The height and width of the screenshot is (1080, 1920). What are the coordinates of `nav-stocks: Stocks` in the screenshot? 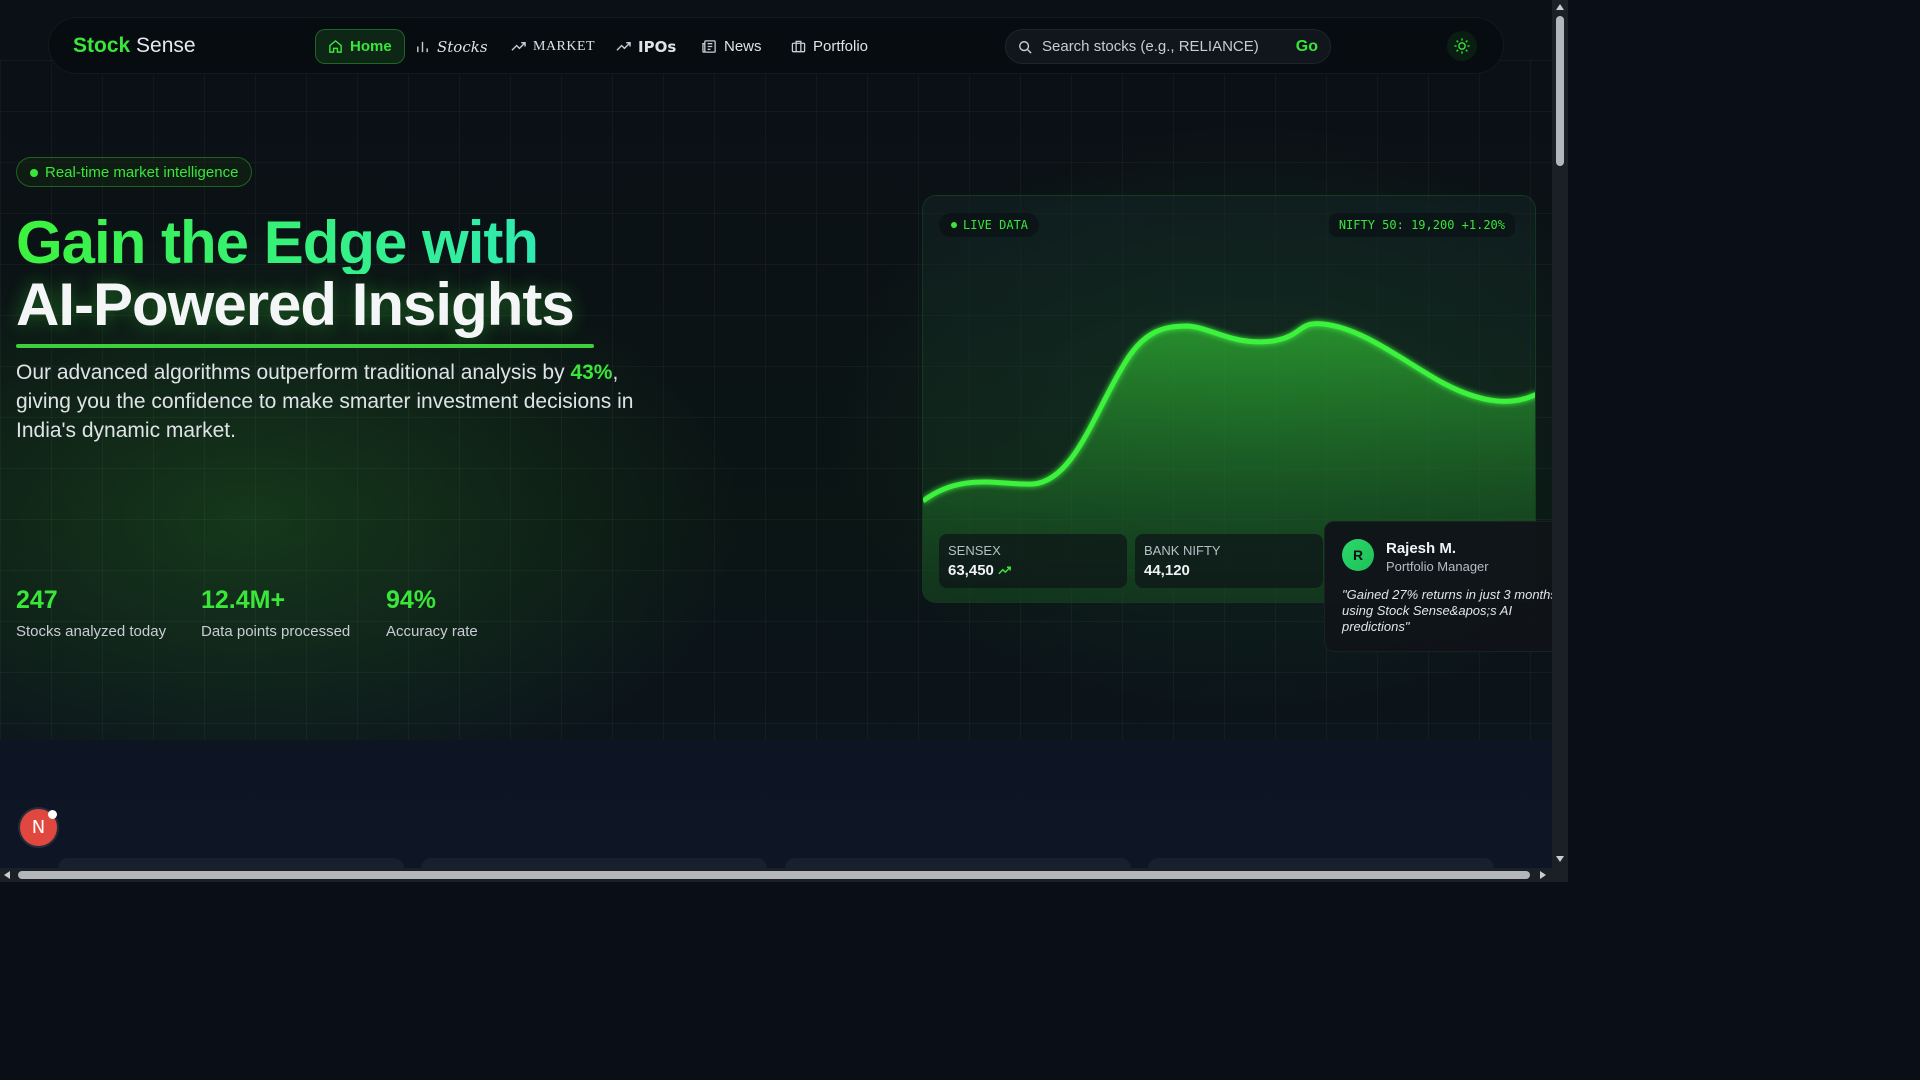 It's located at (451, 46).